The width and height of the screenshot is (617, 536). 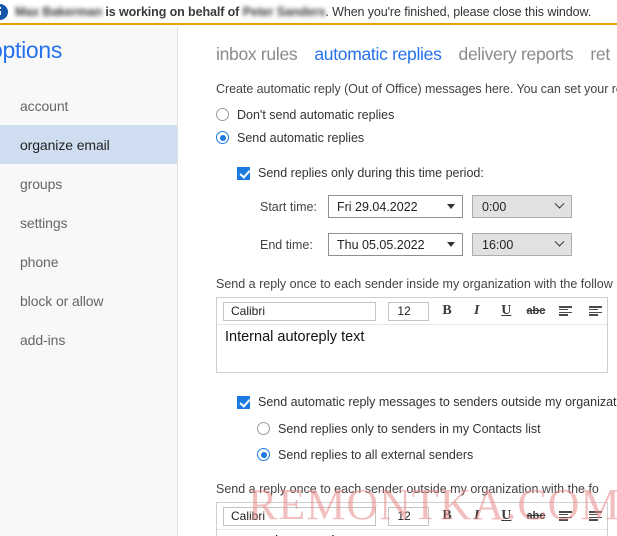 What do you see at coordinates (381, 244) in the screenshot?
I see `end-date-value: Thu 05.05.2022` at bounding box center [381, 244].